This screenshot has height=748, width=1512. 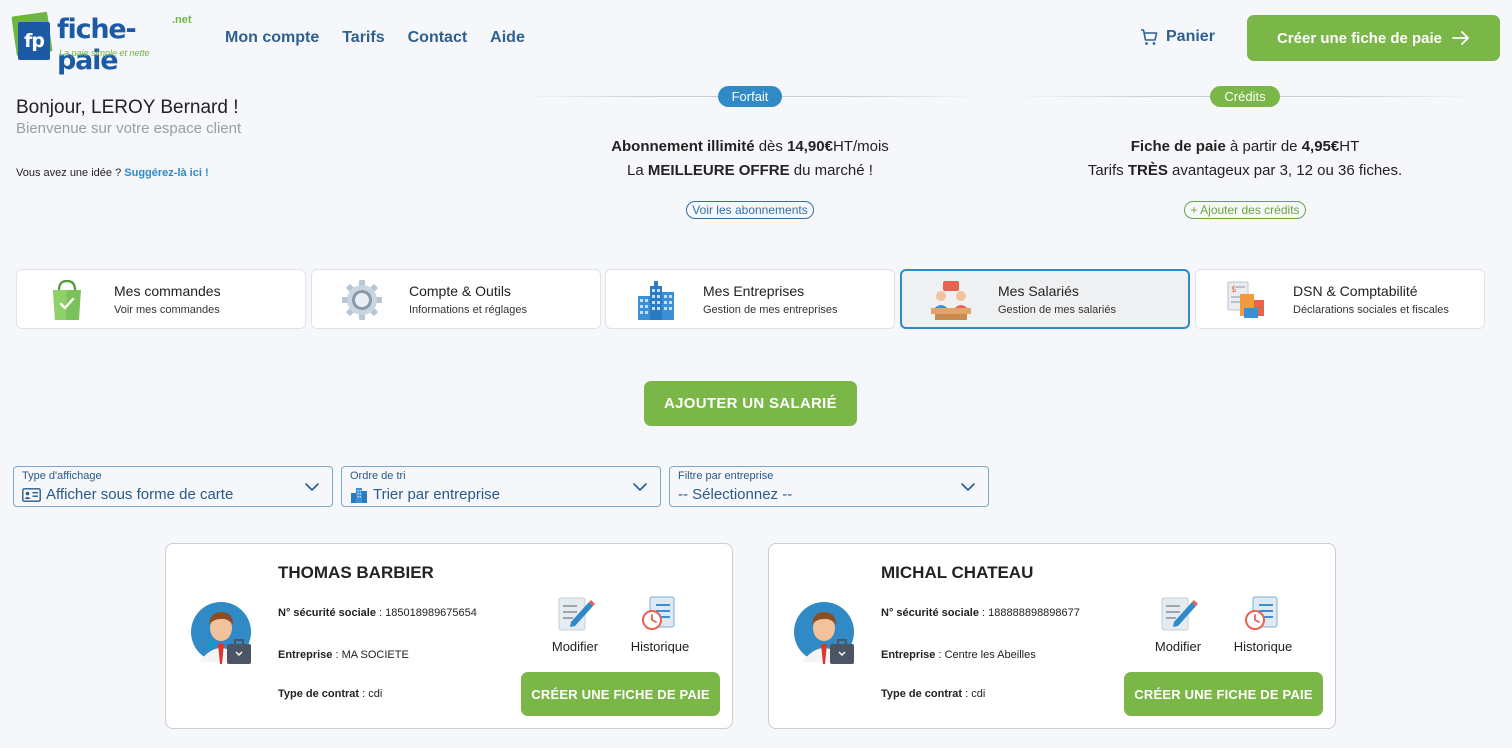 What do you see at coordinates (104, 53) in the screenshot?
I see `logo-tagline: La paie simple et nette` at bounding box center [104, 53].